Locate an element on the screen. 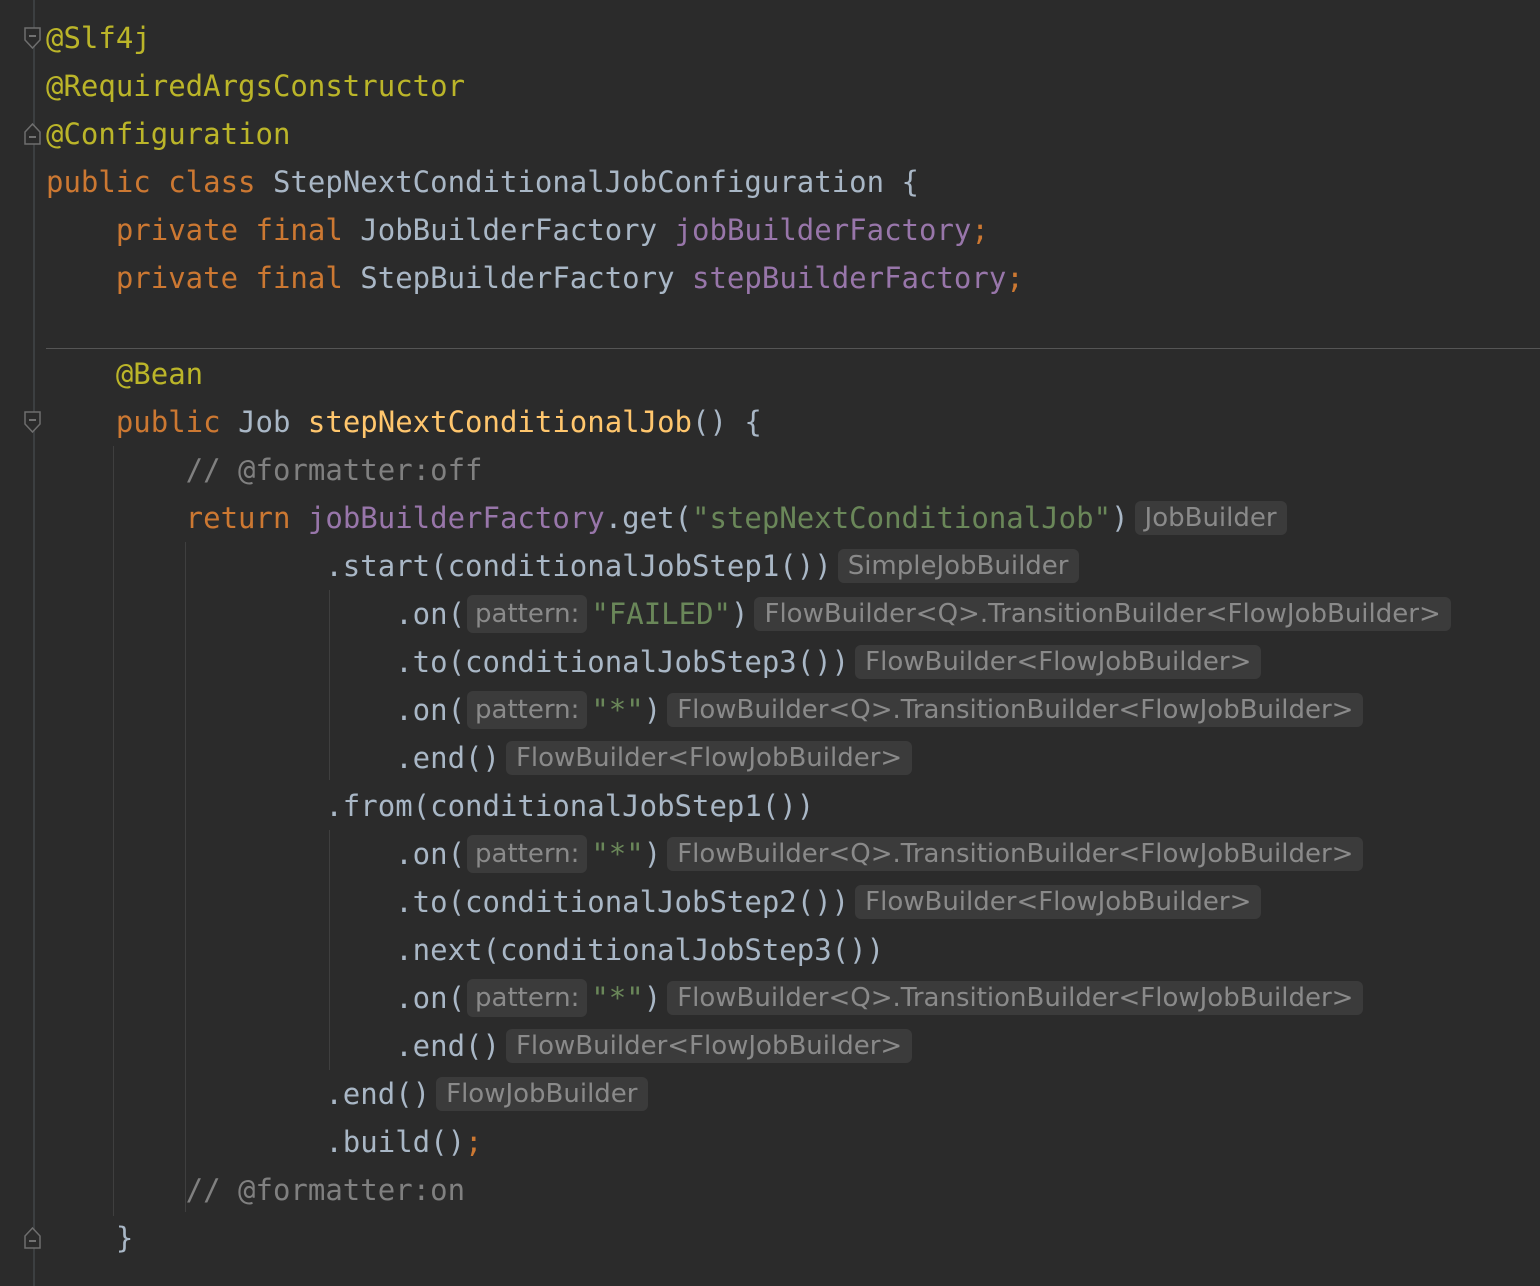  code-line: .next(conditionalJobStep3()) is located at coordinates (465, 950).